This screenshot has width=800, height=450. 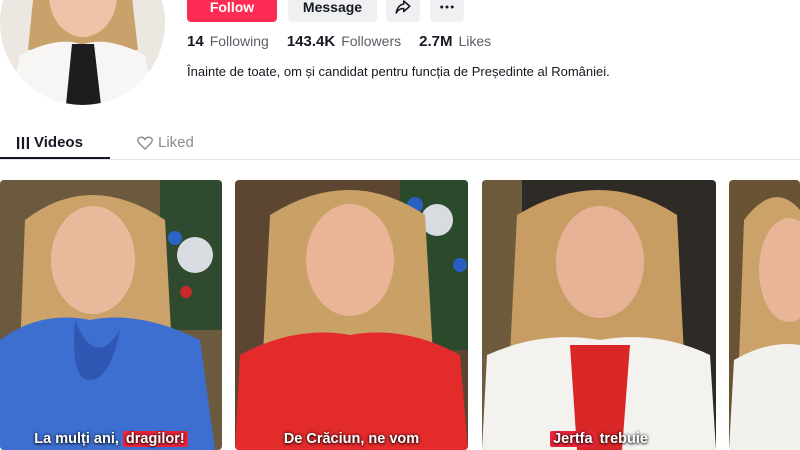 What do you see at coordinates (400, 143) in the screenshot?
I see `profile-tabs: Videos Liked` at bounding box center [400, 143].